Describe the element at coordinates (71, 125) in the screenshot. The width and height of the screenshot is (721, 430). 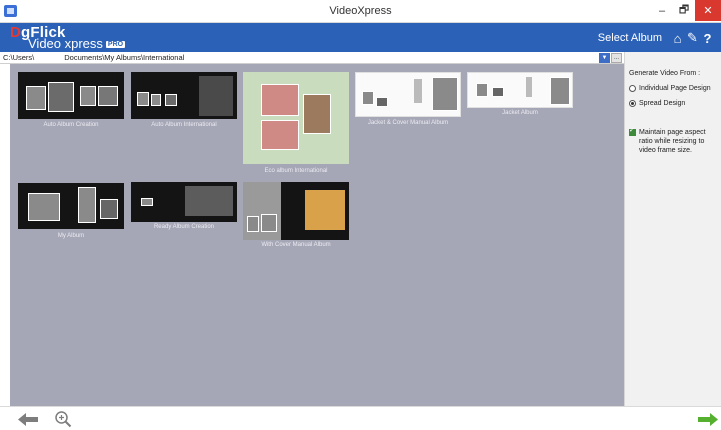
I see `album-label: Auto Album Creation` at that location.